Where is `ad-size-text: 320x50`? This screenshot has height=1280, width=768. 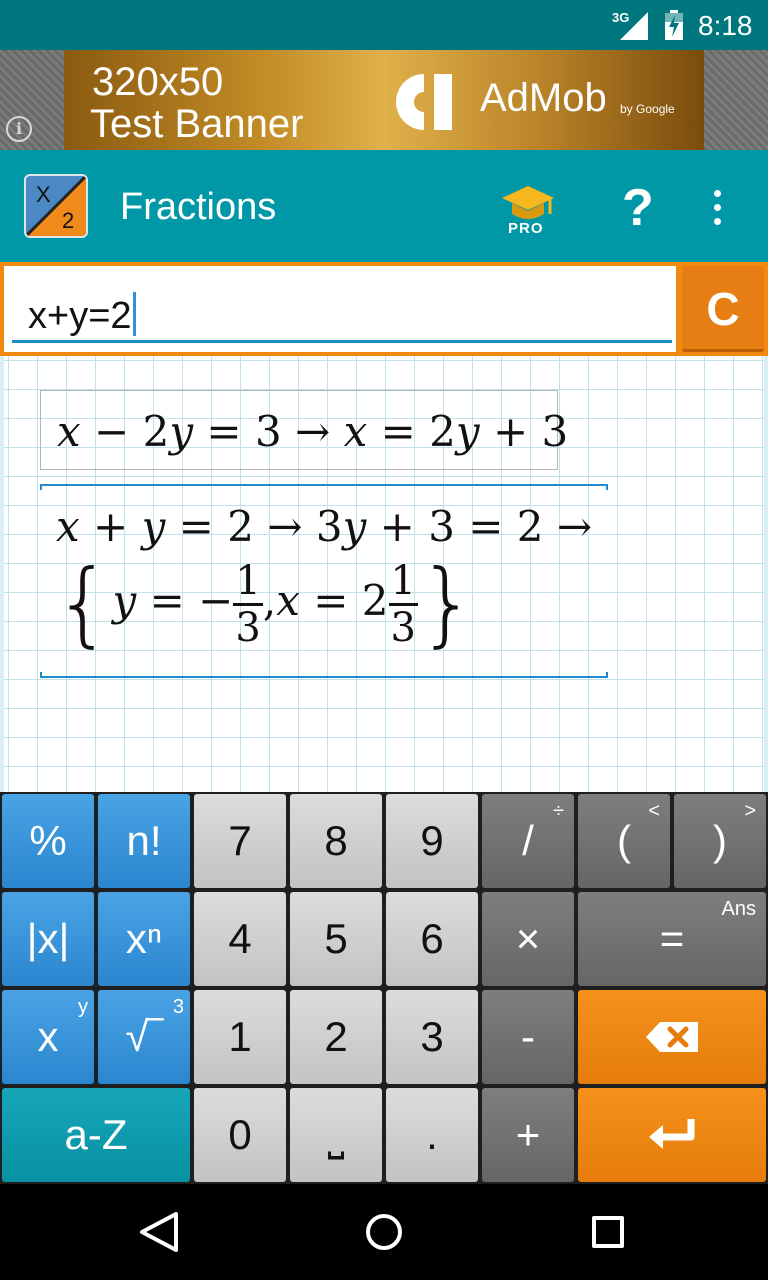
ad-size-text: 320x50 is located at coordinates (158, 82).